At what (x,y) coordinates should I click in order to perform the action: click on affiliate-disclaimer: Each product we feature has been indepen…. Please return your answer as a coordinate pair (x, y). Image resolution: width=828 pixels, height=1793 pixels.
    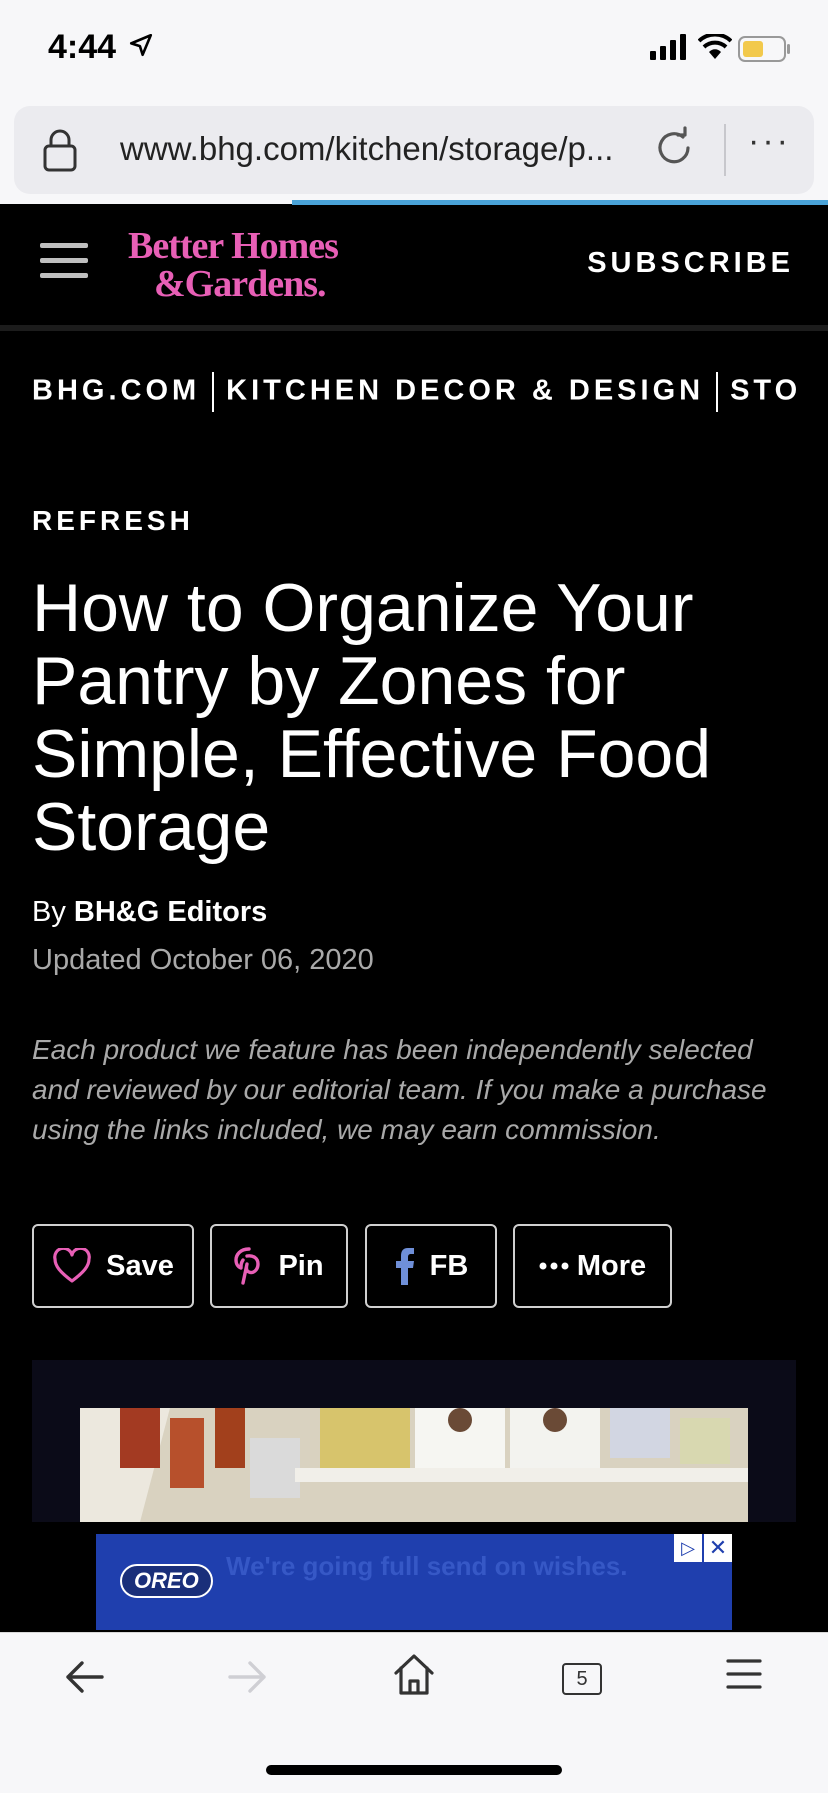
    Looking at the image, I should click on (399, 1089).